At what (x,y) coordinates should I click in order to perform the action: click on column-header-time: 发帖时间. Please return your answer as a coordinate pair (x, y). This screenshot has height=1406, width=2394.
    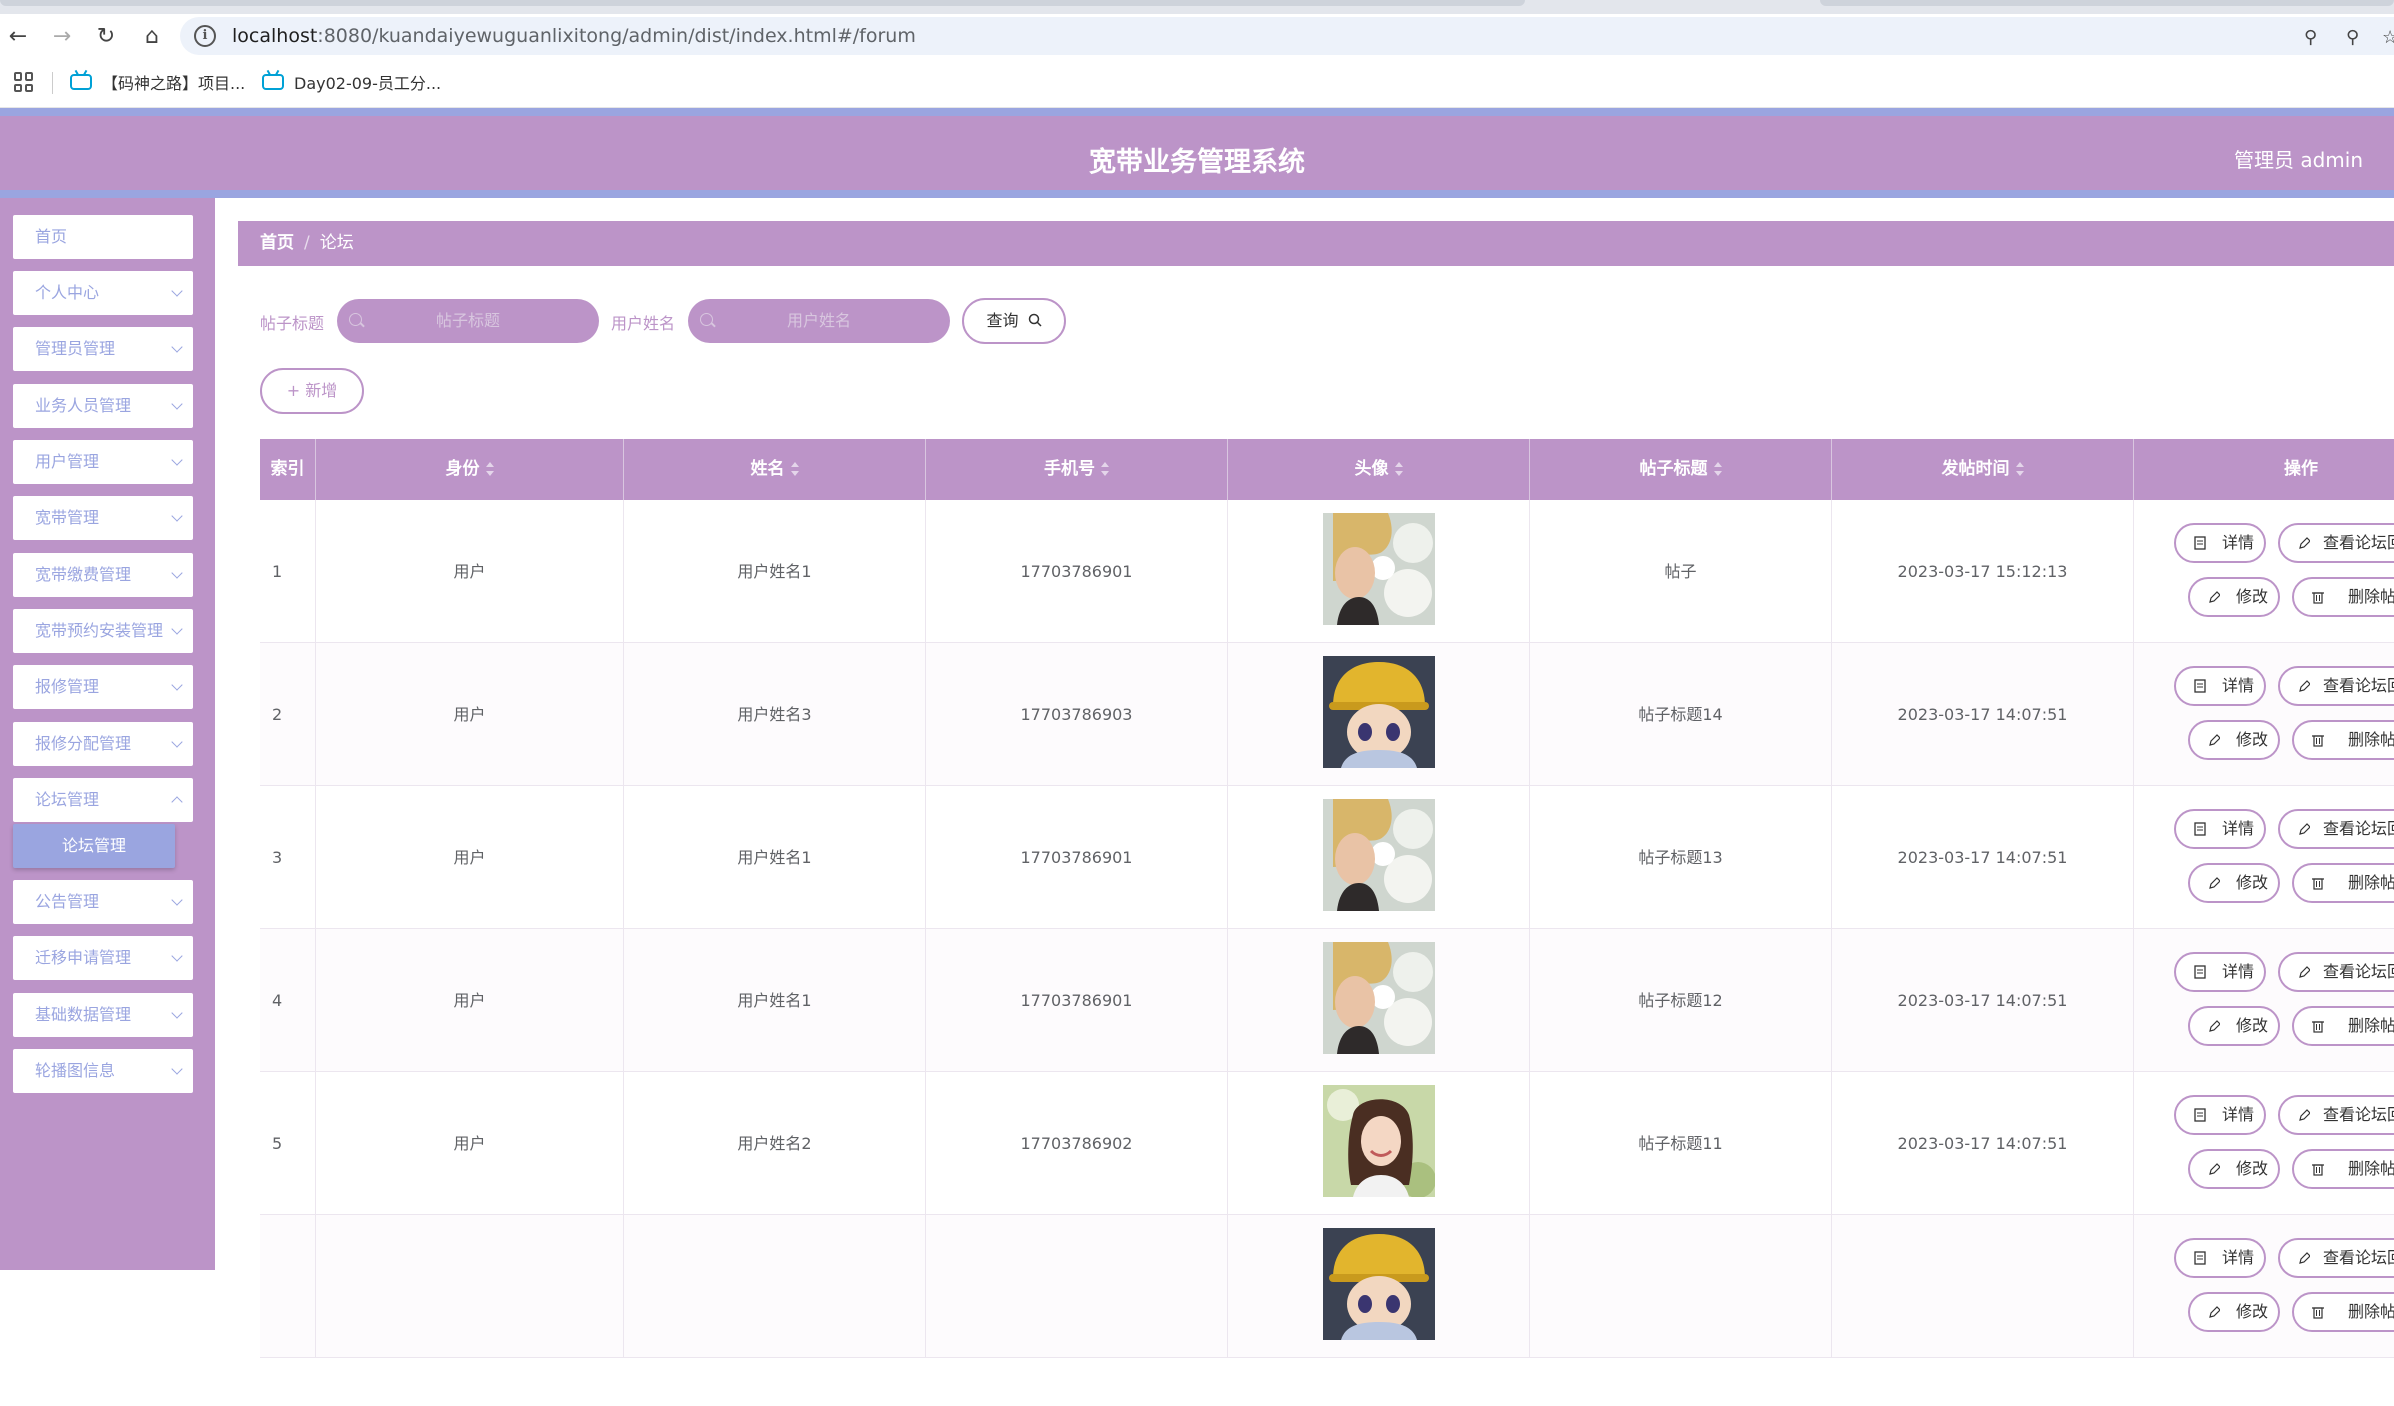
    Looking at the image, I should click on (1983, 469).